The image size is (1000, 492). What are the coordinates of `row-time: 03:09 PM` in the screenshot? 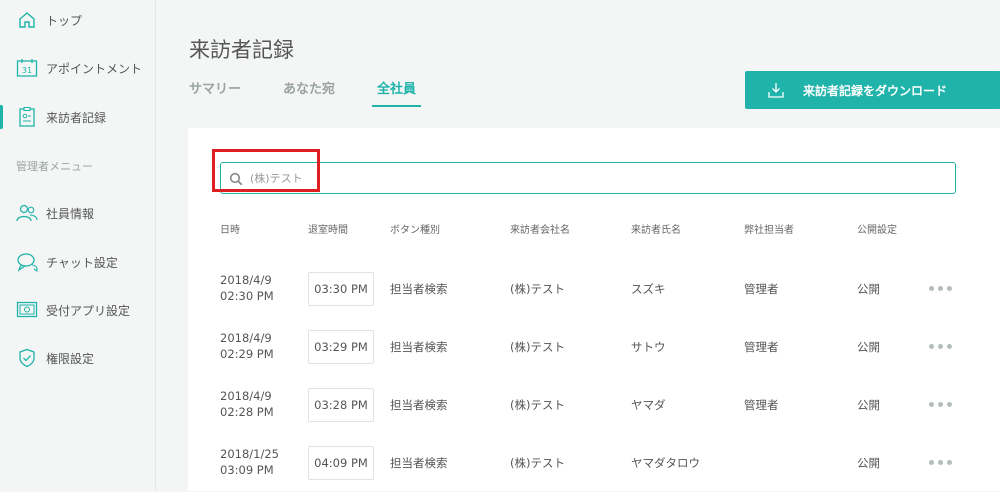 It's located at (247, 470).